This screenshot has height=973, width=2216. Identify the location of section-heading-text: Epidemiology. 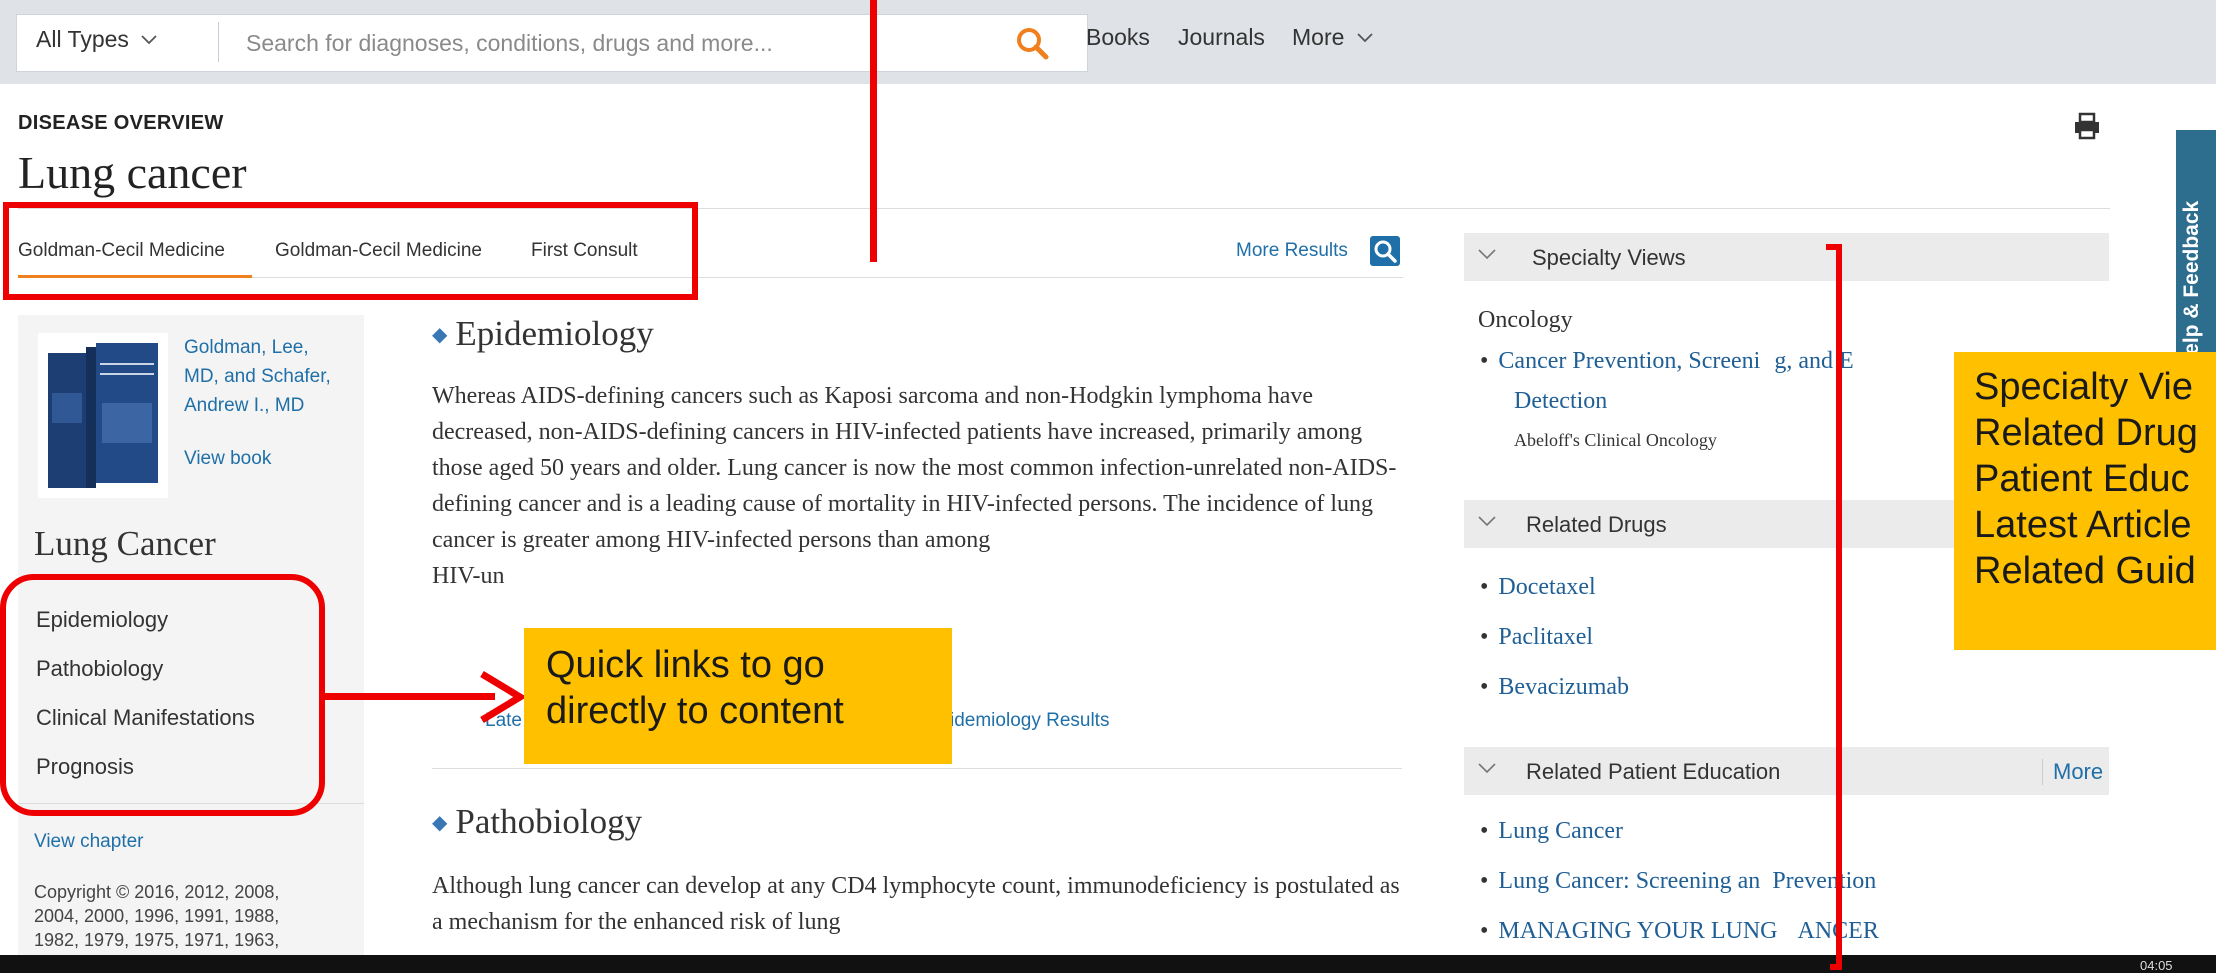
(554, 333).